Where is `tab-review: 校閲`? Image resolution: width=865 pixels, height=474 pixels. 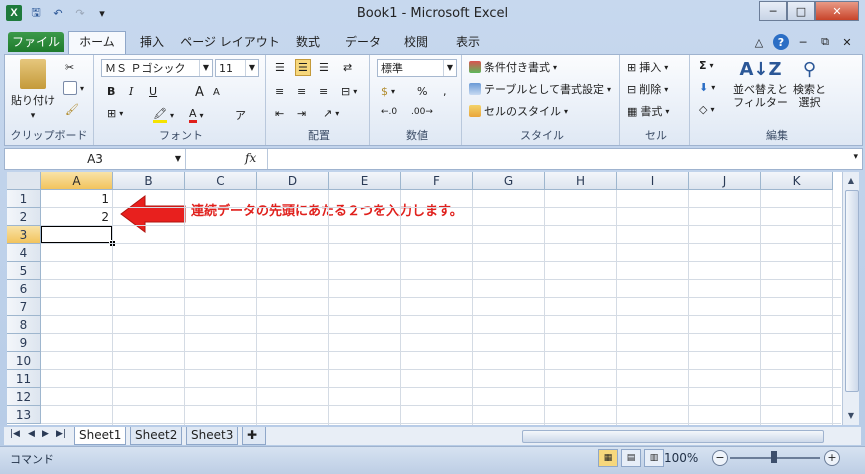
tab-review: 校閲 is located at coordinates (416, 42).